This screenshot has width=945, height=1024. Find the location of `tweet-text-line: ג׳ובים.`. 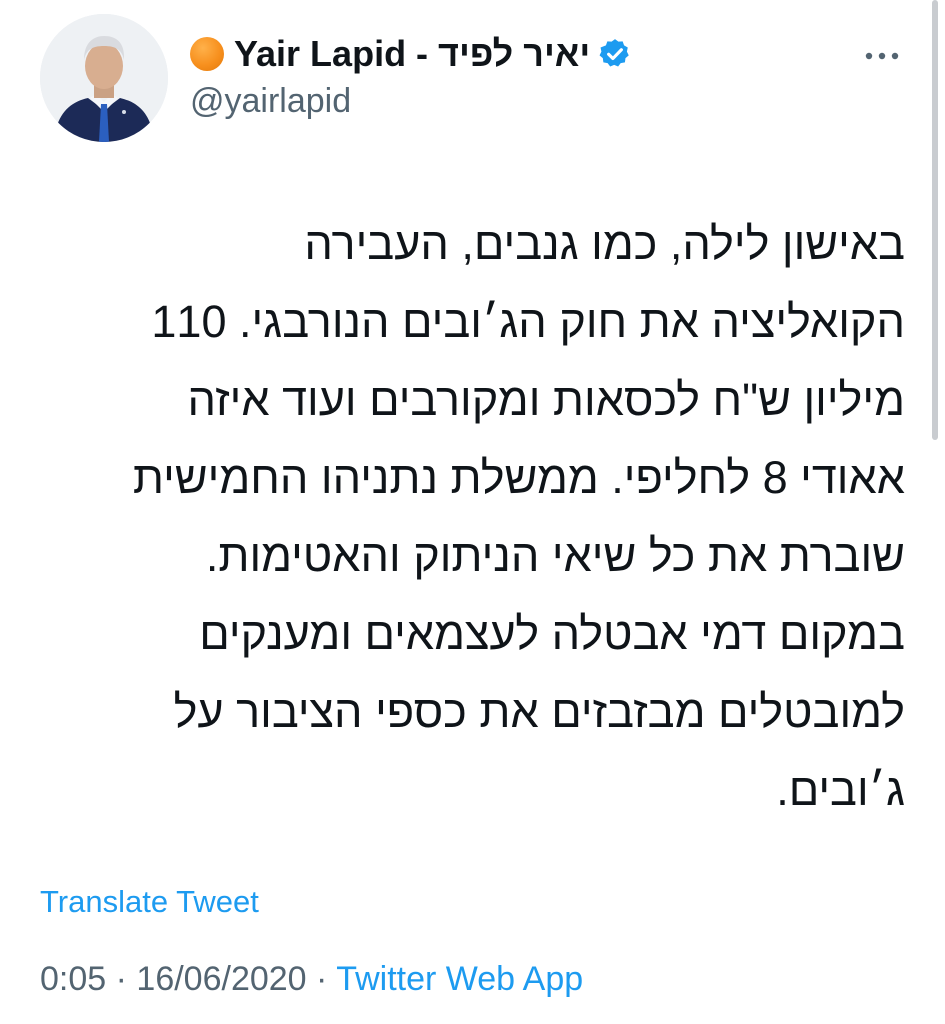

tweet-text-line: ג׳ובים. is located at coordinates (840, 789).